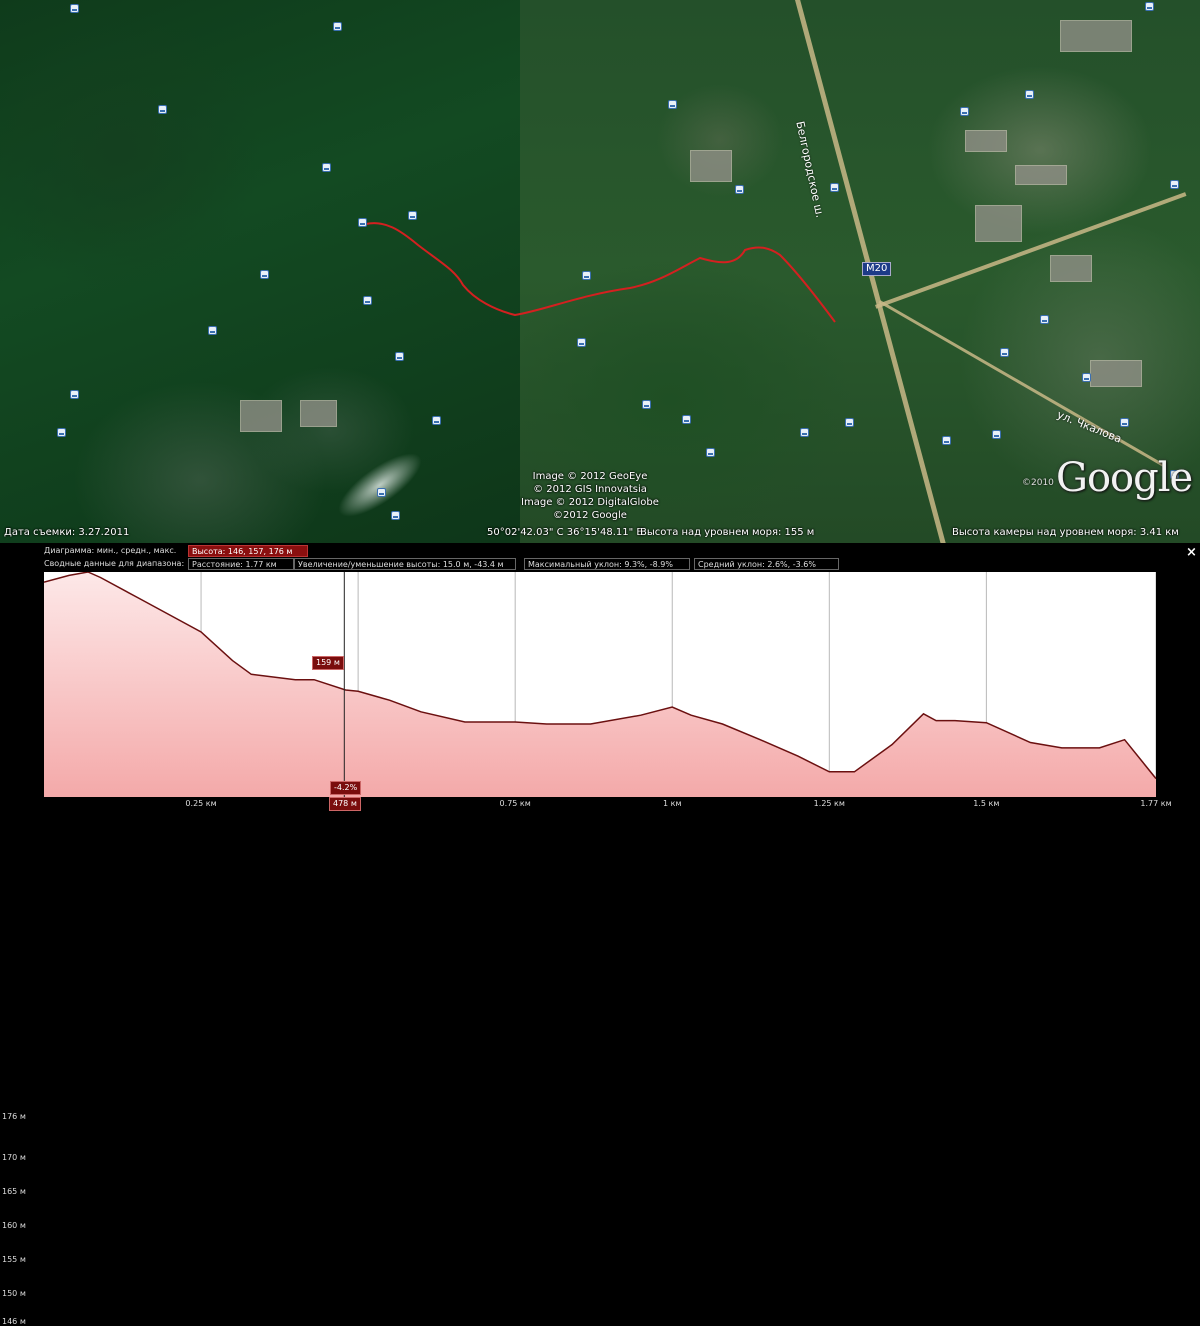 The image size is (1200, 1326). Describe the element at coordinates (590, 502) in the screenshot. I see `copyright-line: Image © 2012 DigitalGlobe` at that location.